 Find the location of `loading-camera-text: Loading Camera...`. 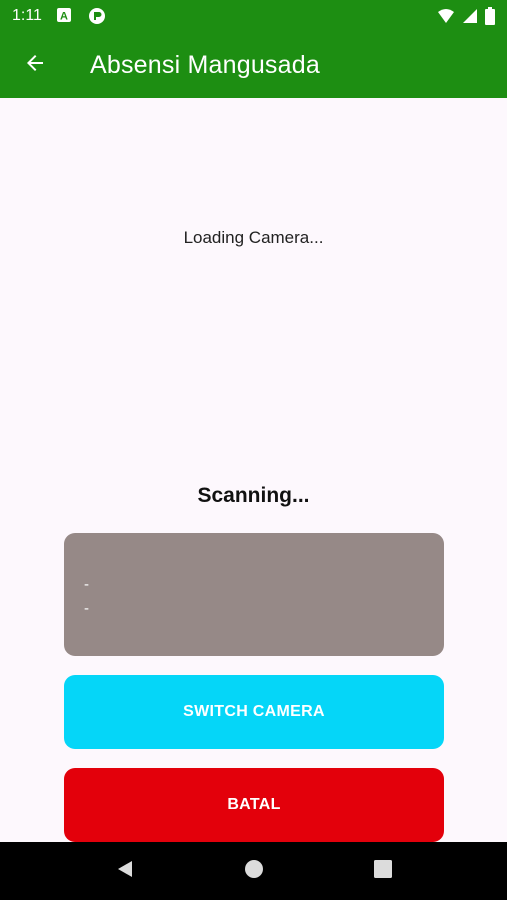

loading-camera-text: Loading Camera... is located at coordinates (253, 237).